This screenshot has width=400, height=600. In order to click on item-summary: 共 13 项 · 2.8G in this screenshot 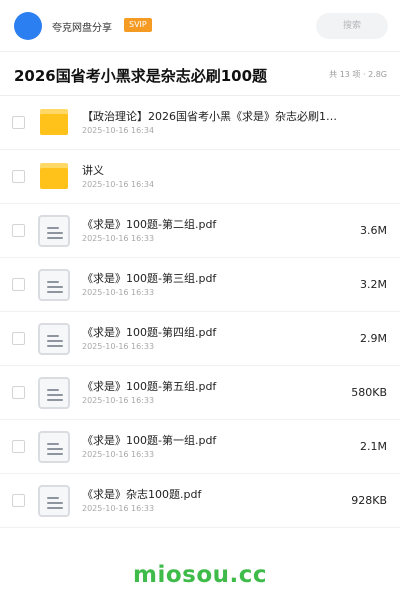, I will do `click(358, 74)`.